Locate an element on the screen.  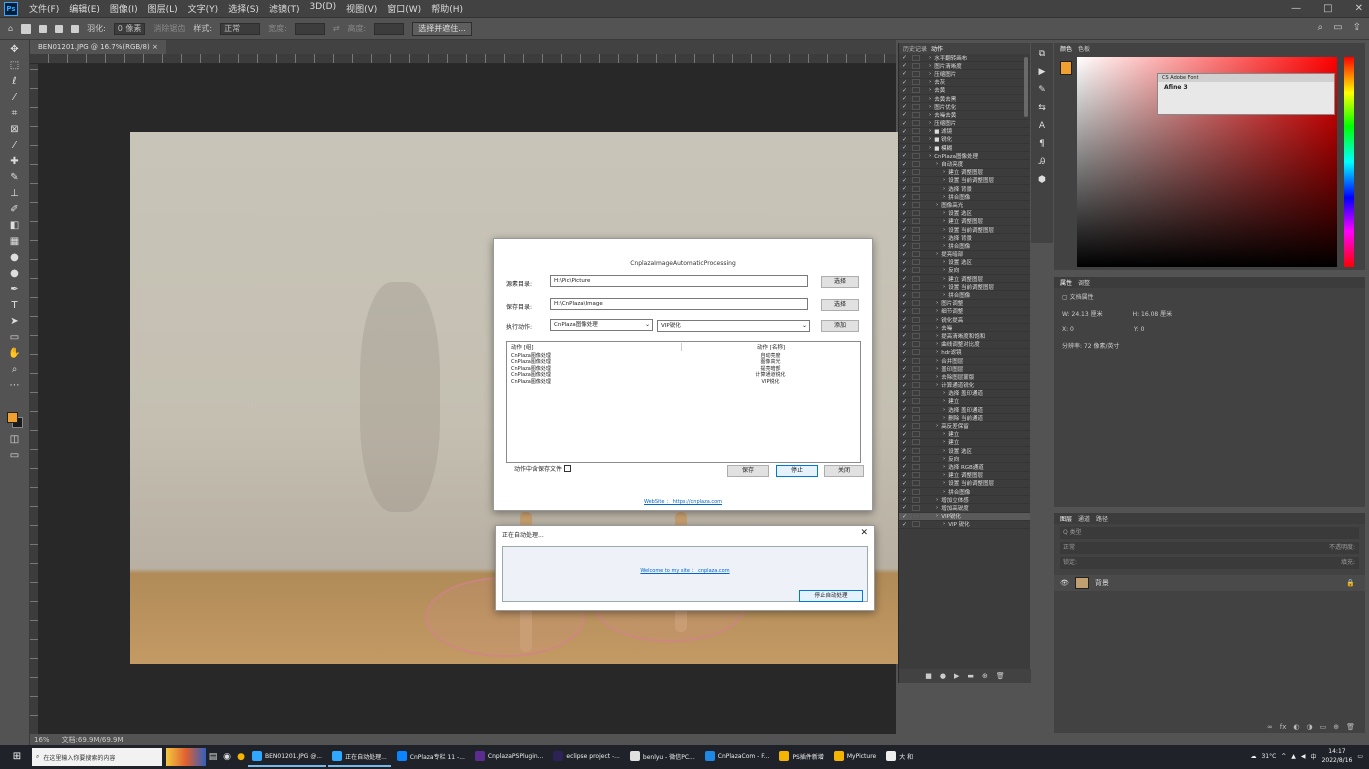
action-row: ✓ › 建立 调整图层 is located at coordinates (964, 279).